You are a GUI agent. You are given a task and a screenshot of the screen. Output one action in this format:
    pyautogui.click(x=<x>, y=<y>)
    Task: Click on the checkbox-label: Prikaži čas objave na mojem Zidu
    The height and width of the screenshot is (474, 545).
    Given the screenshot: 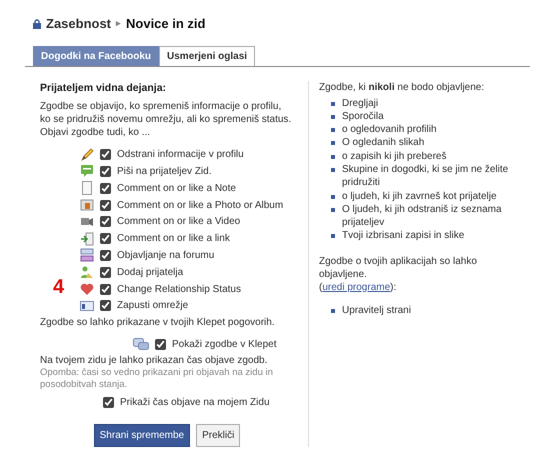 What is the action you would take?
    pyautogui.click(x=195, y=403)
    